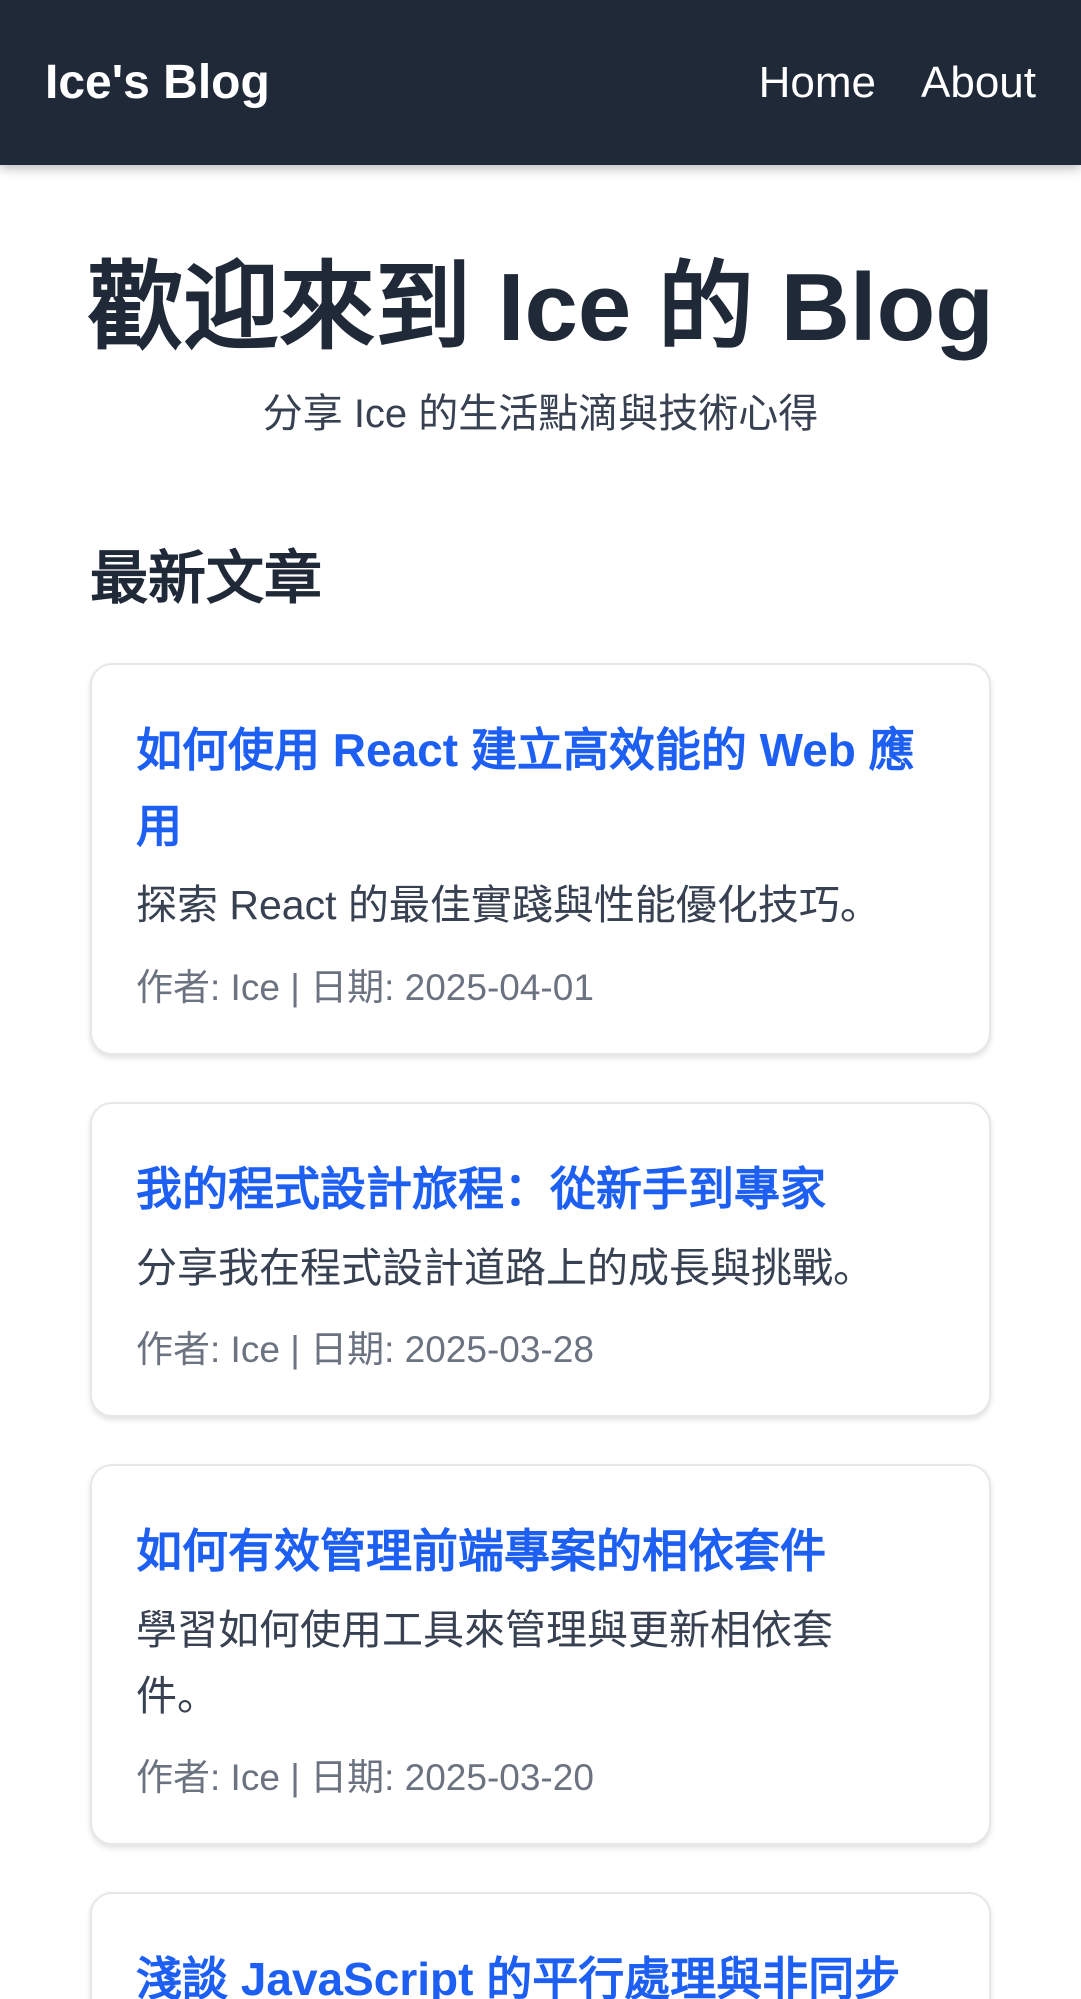  What do you see at coordinates (365, 1350) in the screenshot?
I see `post-meta: 作者: Ice | 日期: 2025-03-28` at bounding box center [365, 1350].